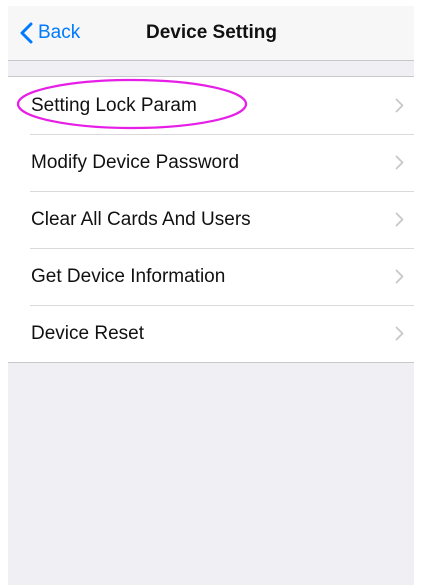 This screenshot has width=422, height=585. I want to click on menu-item-clear-all-cards-and-users: Clear All Cards And Users, so click(211, 219).